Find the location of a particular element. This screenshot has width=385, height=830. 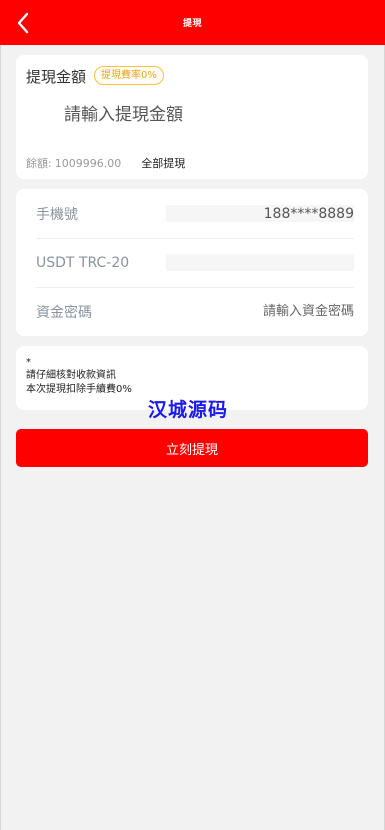

chevron-left-icon is located at coordinates (23, 23).